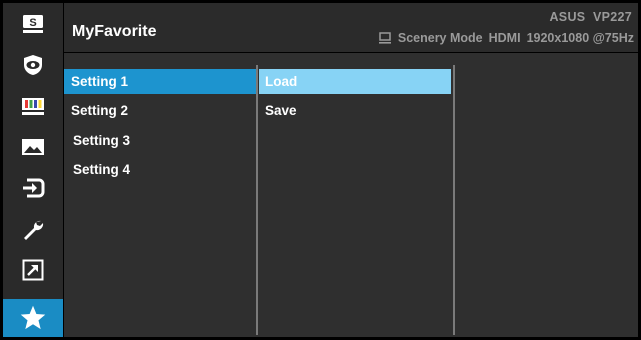 The height and width of the screenshot is (340, 641). What do you see at coordinates (440, 38) in the screenshot?
I see `current-mode: Scenery Mode` at bounding box center [440, 38].